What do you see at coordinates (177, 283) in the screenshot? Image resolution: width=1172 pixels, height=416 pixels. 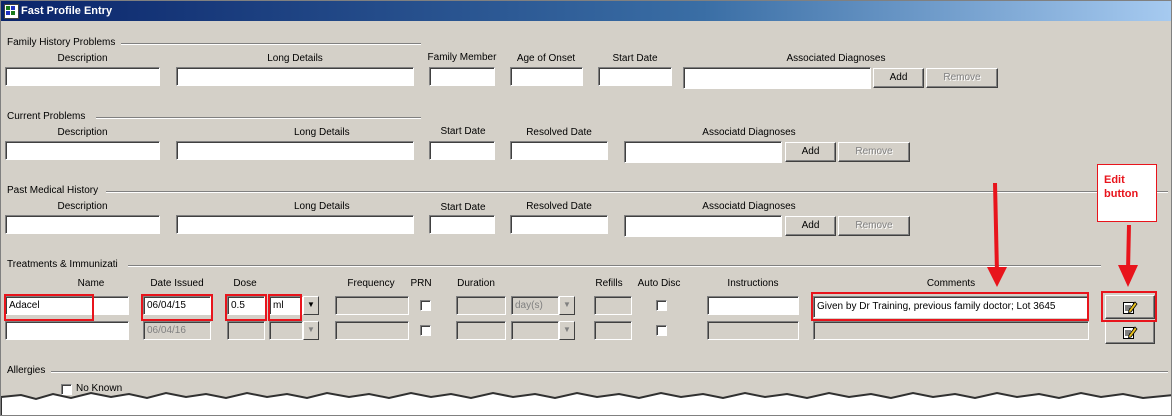 I see `tr-date-issued-label: Date Issued` at bounding box center [177, 283].